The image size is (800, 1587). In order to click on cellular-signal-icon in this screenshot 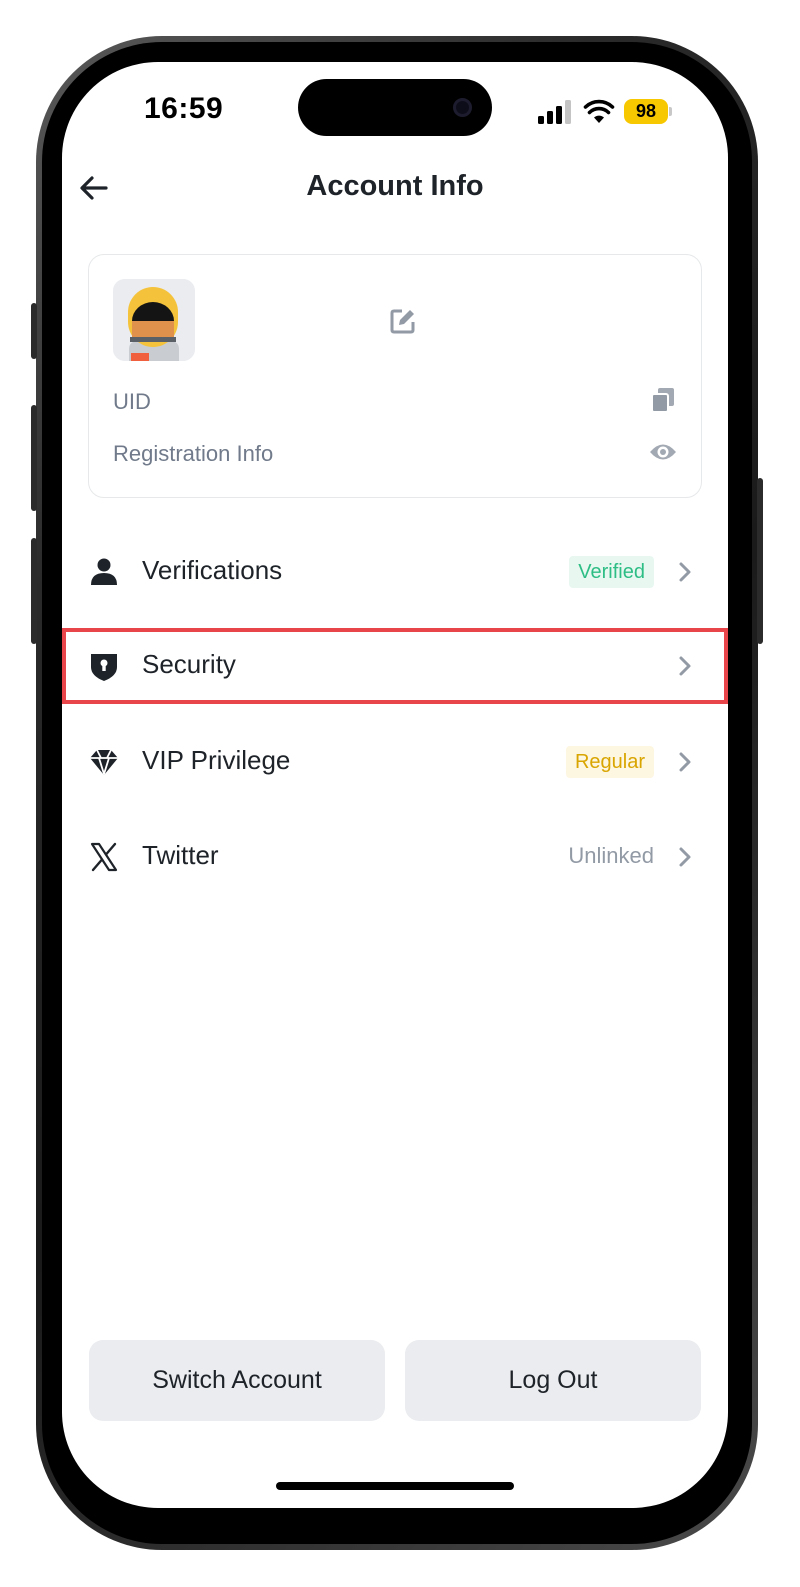, I will do `click(555, 112)`.